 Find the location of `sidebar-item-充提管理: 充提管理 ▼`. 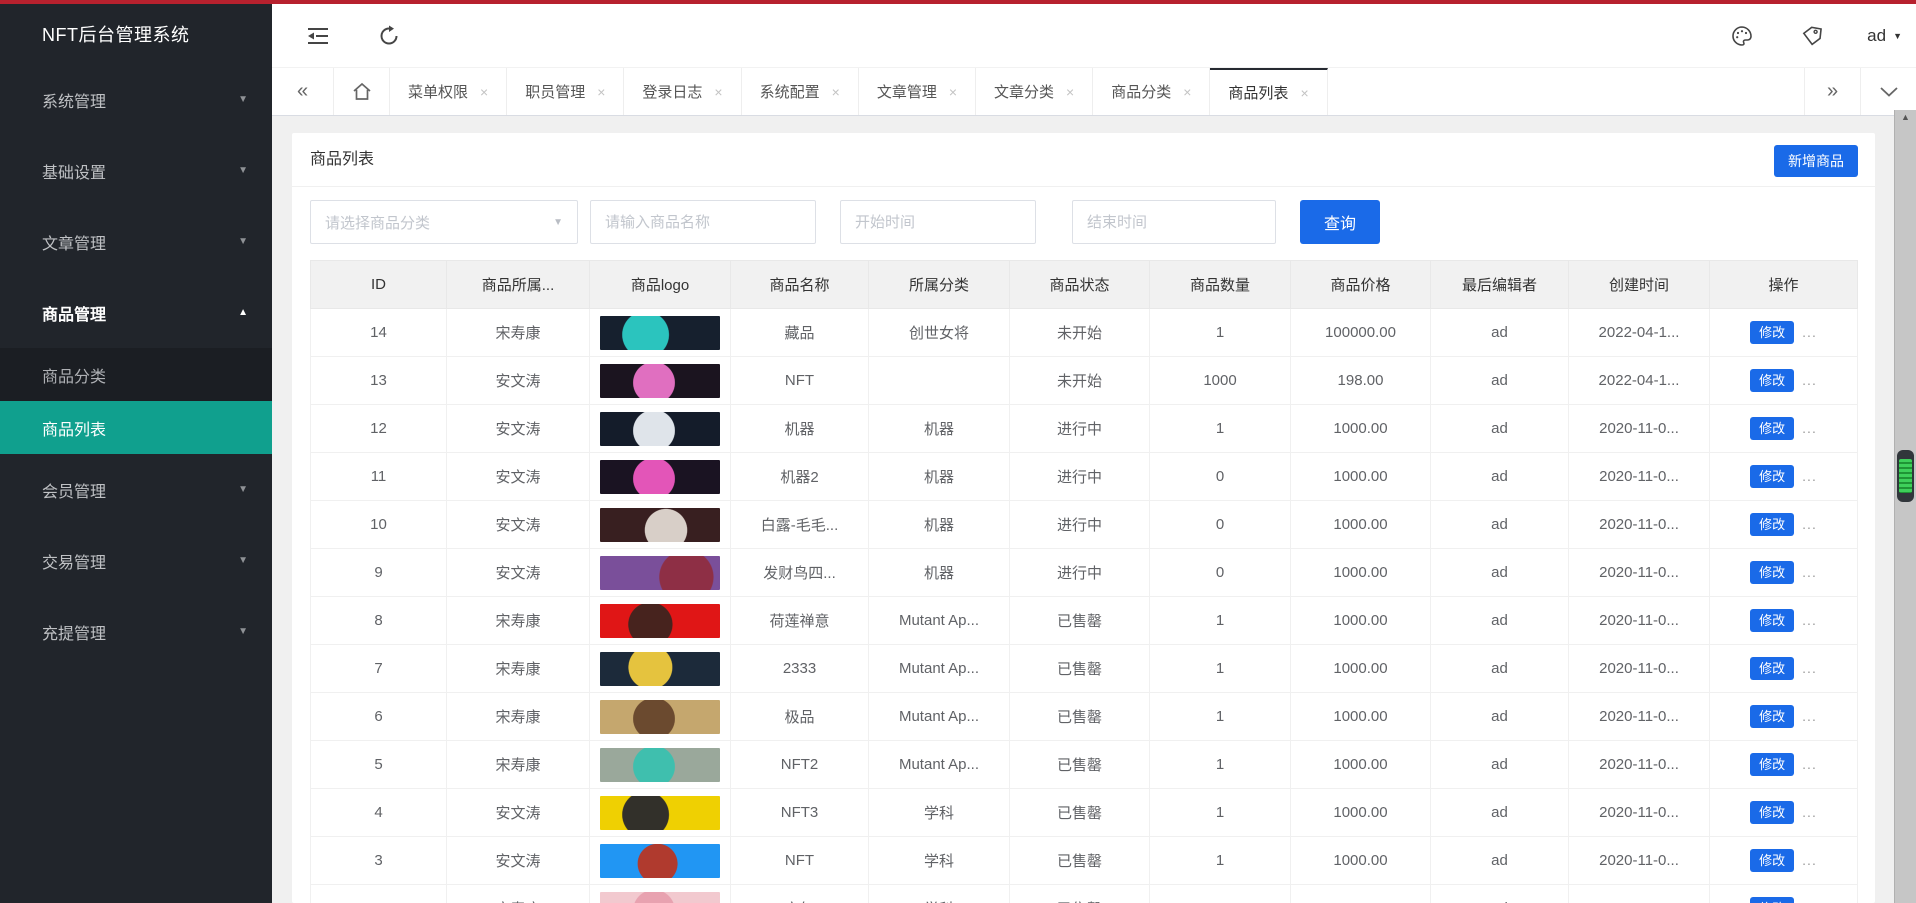

sidebar-item-充提管理: 充提管理 ▼ is located at coordinates (136, 631).